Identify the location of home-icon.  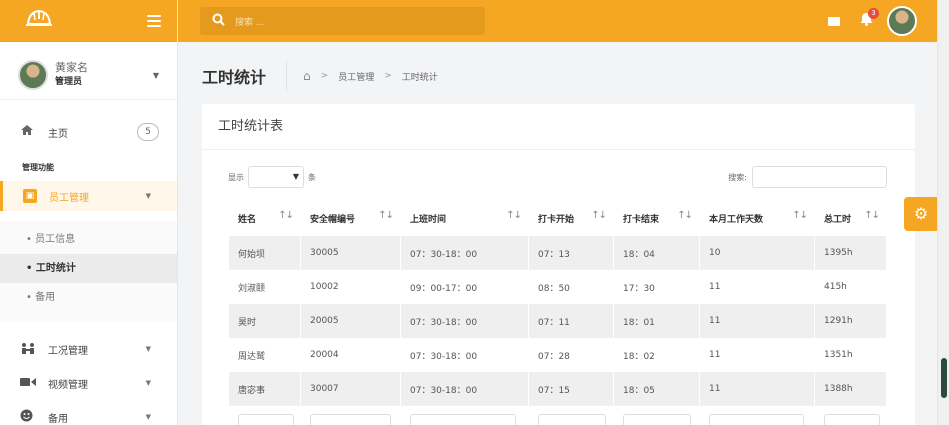
(30, 132).